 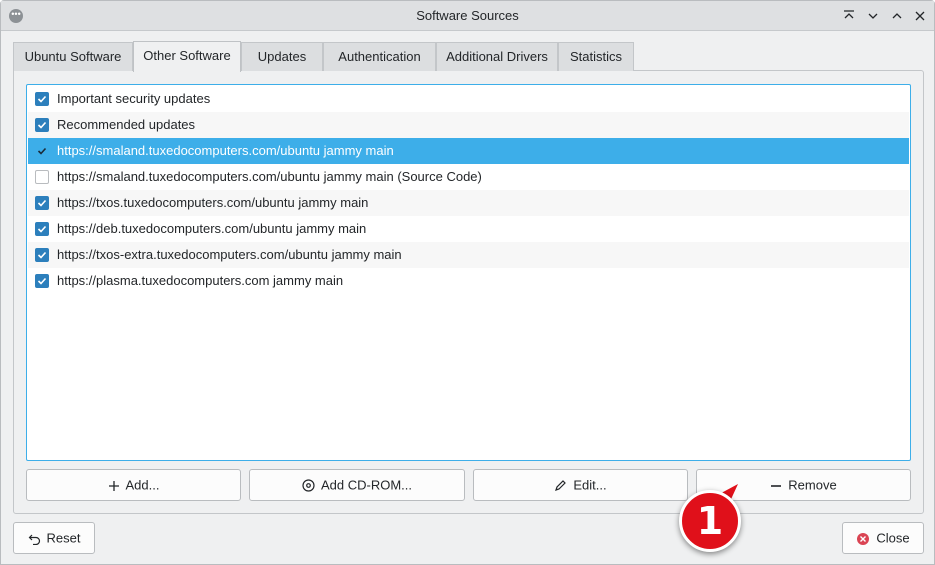 I want to click on source-row: Important security updates, so click(x=468, y=99).